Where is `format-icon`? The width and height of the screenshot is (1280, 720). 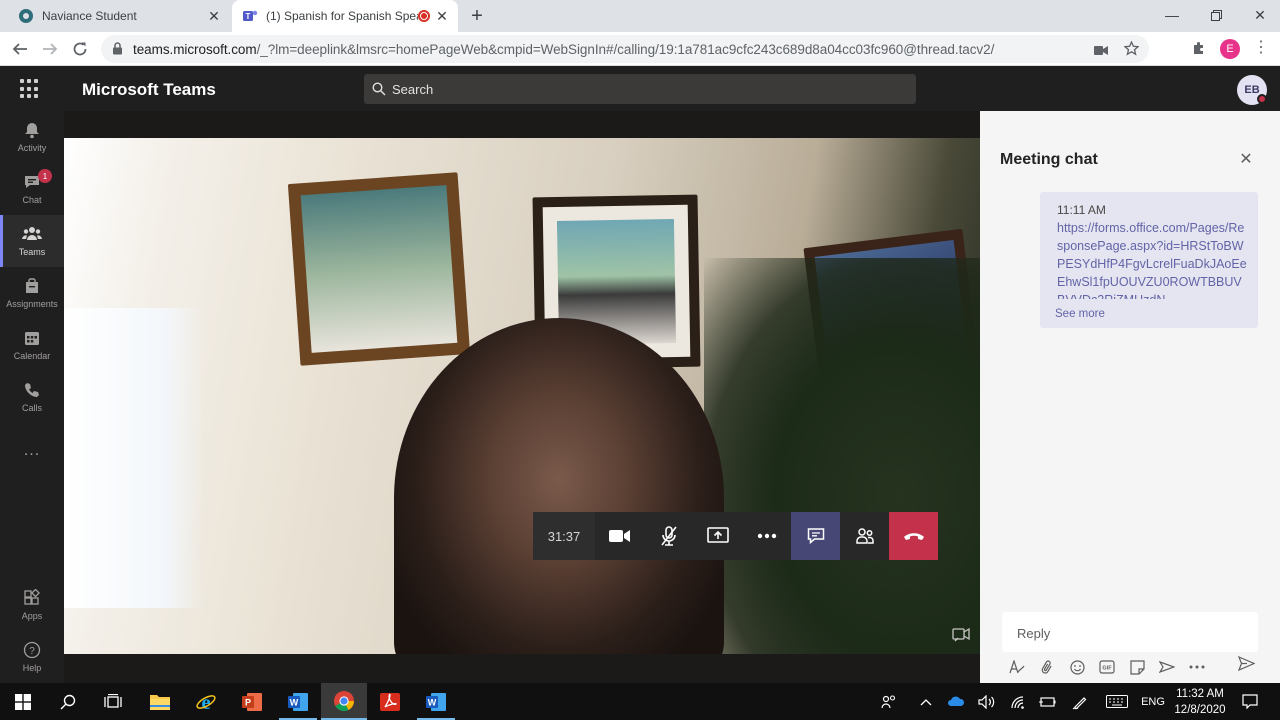 format-icon is located at coordinates (1017, 667).